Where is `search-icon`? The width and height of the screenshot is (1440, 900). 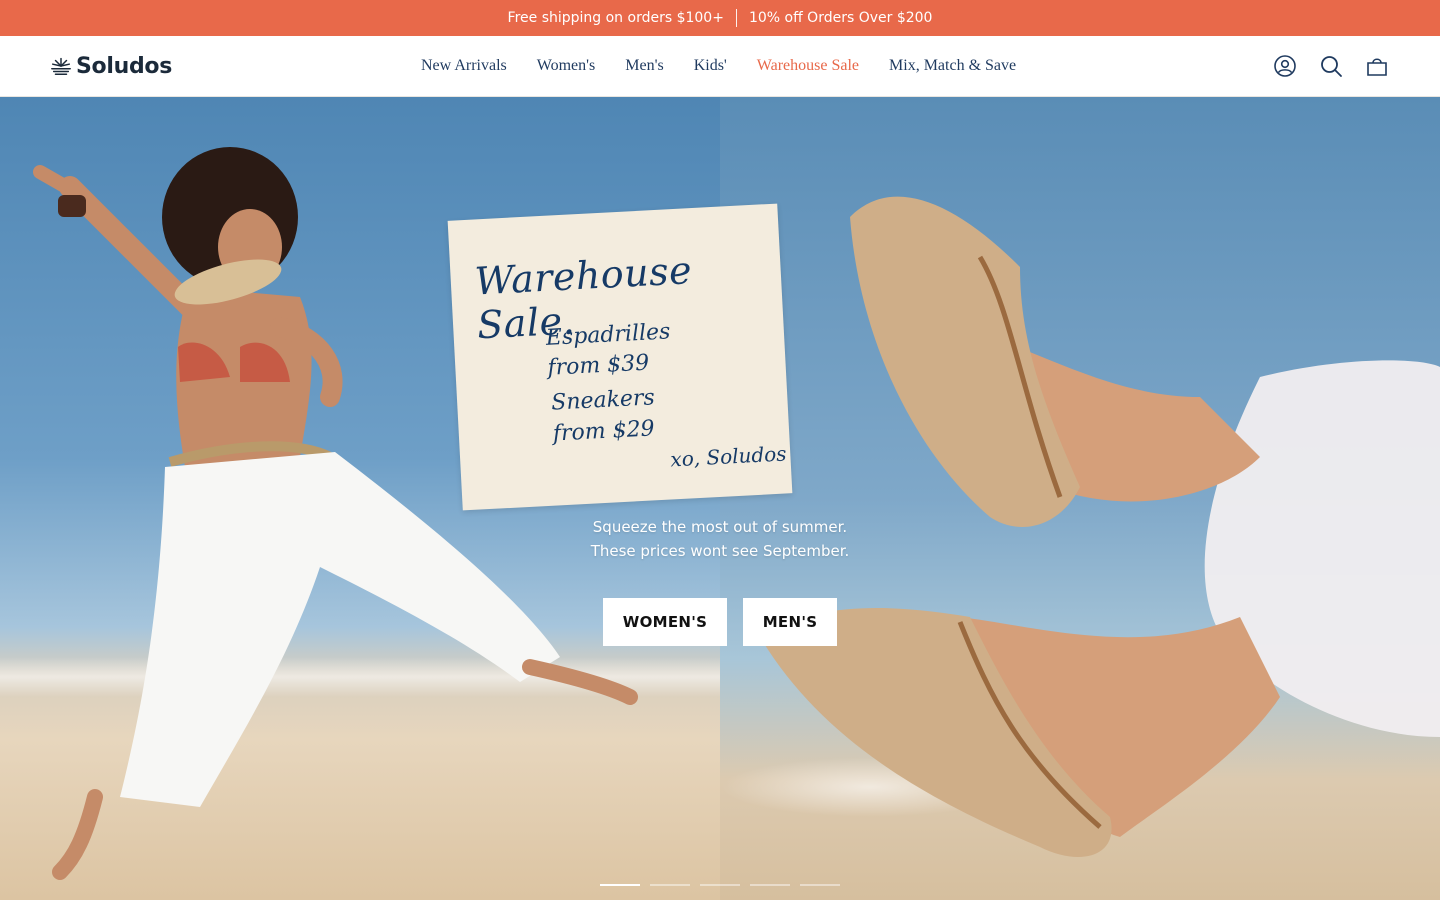
search-icon is located at coordinates (1331, 66).